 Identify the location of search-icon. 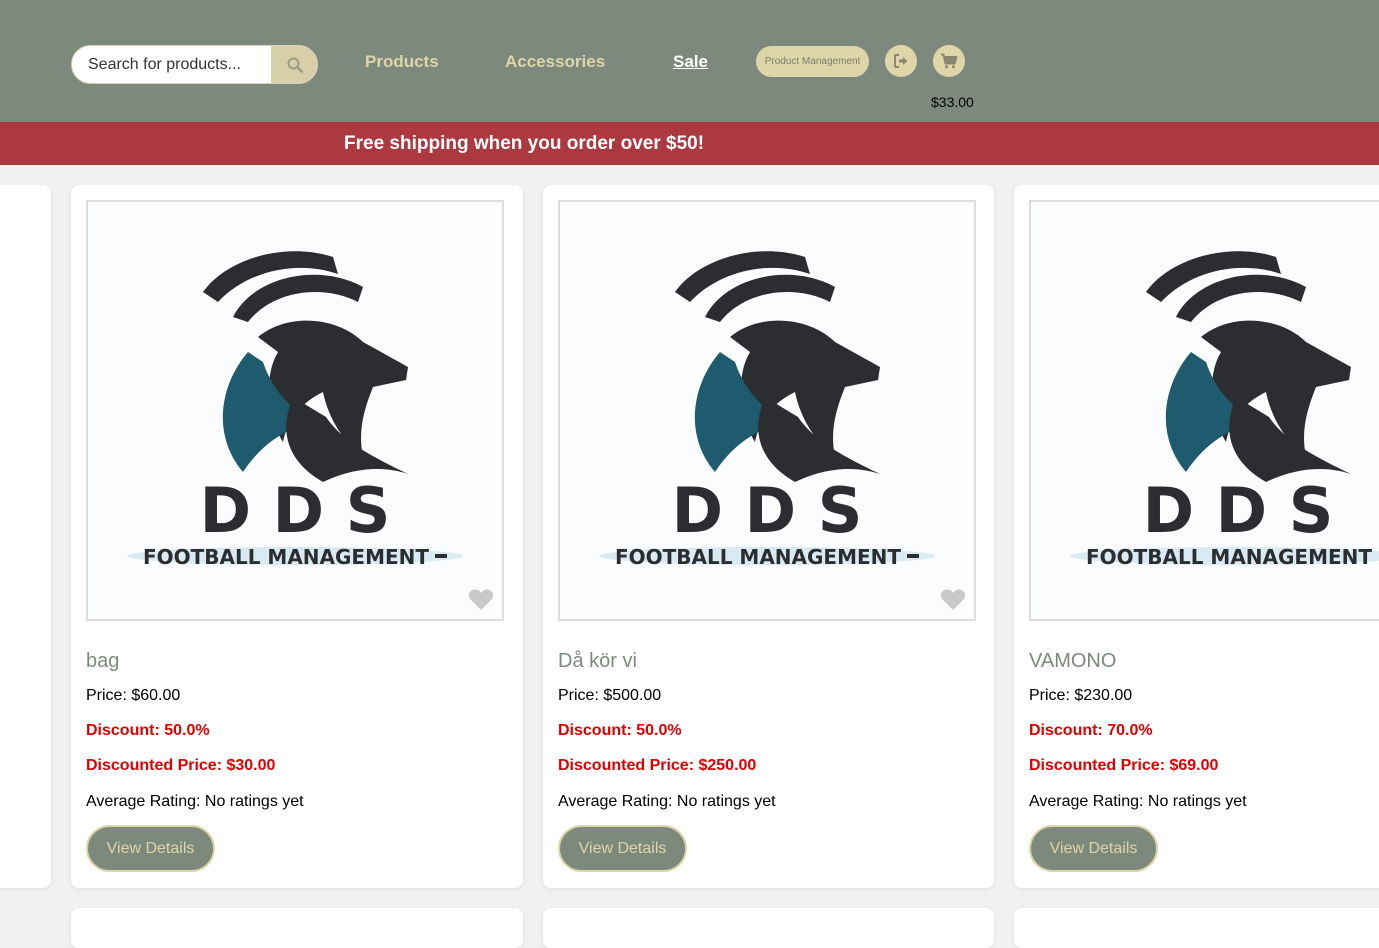
(295, 65).